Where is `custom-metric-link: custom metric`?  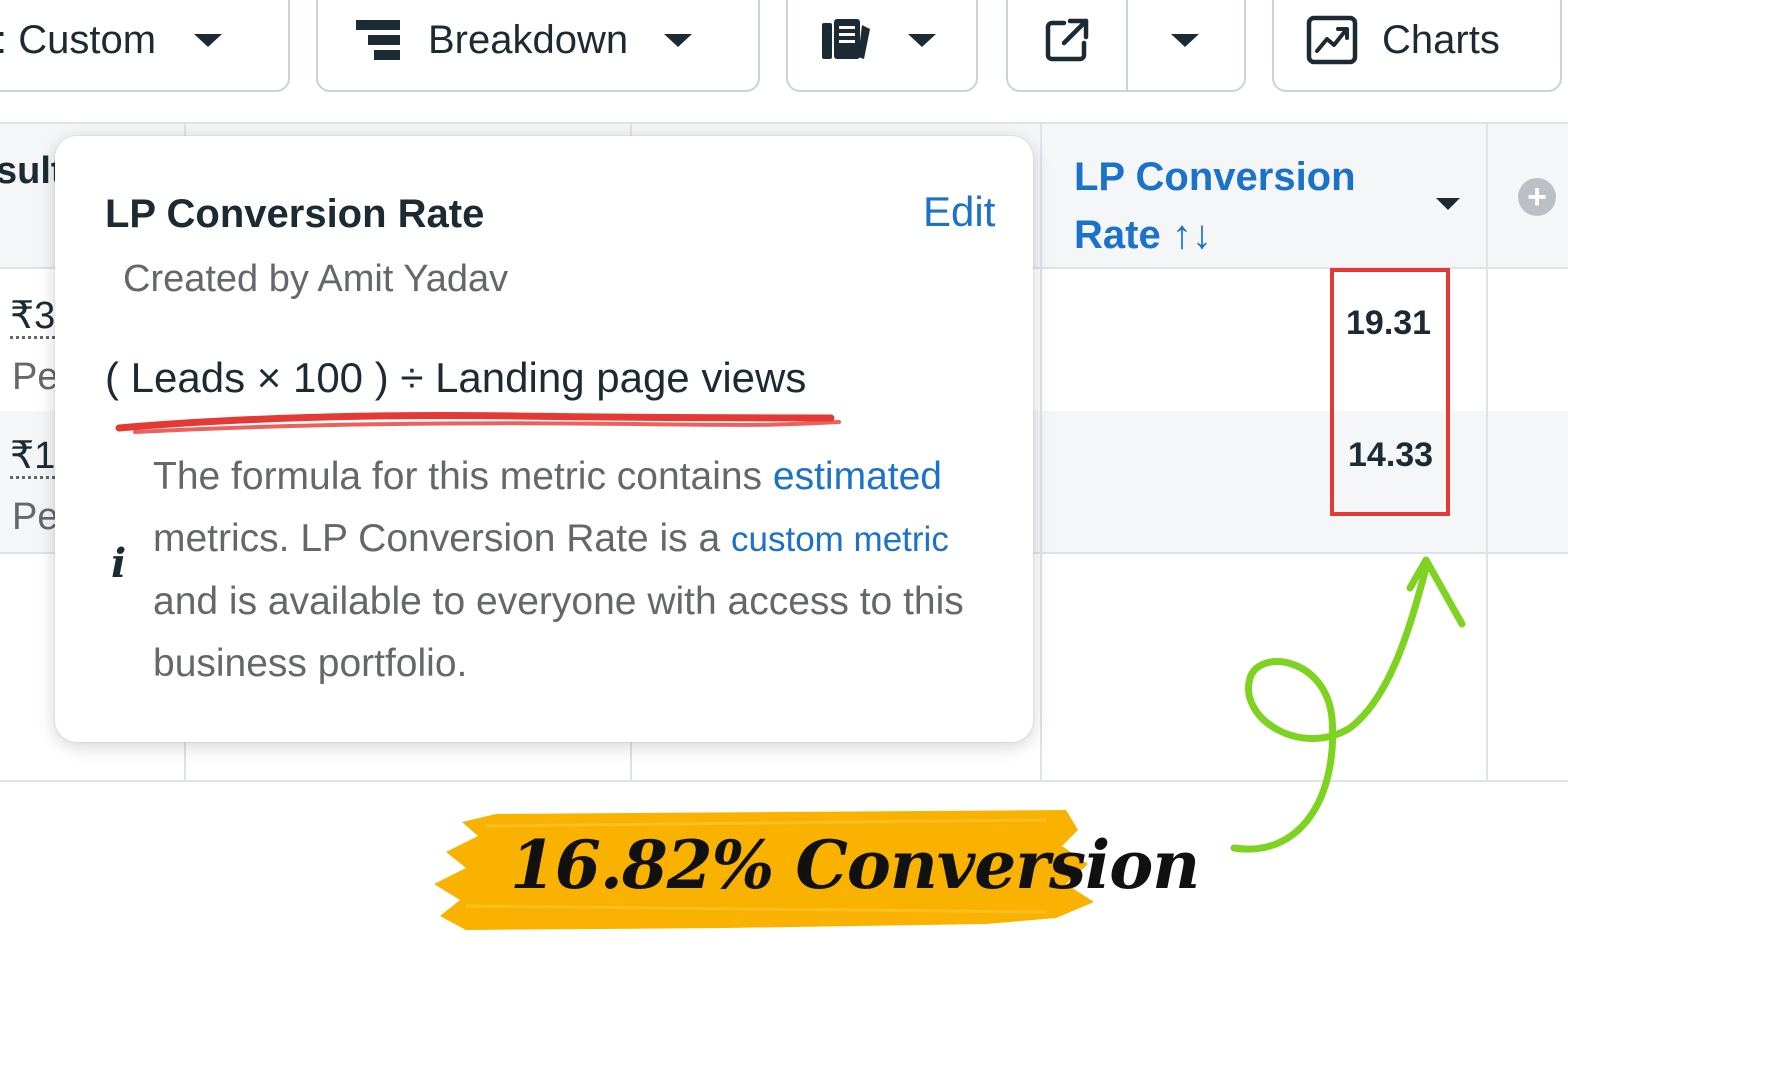 custom-metric-link: custom metric is located at coordinates (840, 539).